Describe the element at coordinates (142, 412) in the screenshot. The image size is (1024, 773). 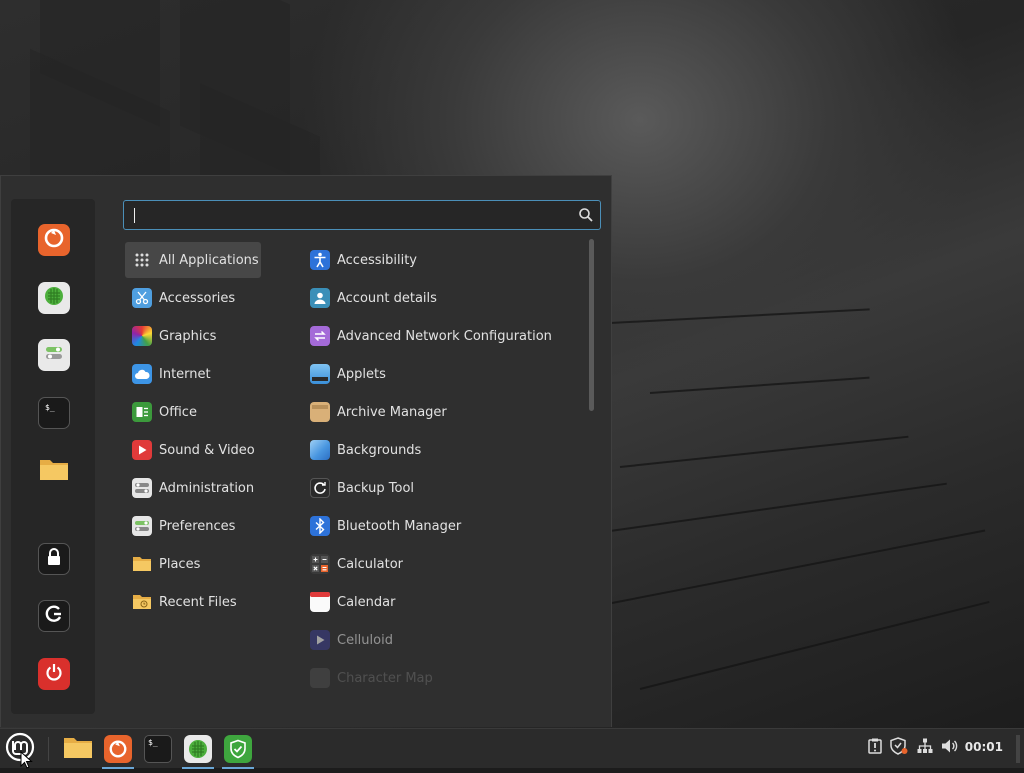
I see `office-icon` at that location.